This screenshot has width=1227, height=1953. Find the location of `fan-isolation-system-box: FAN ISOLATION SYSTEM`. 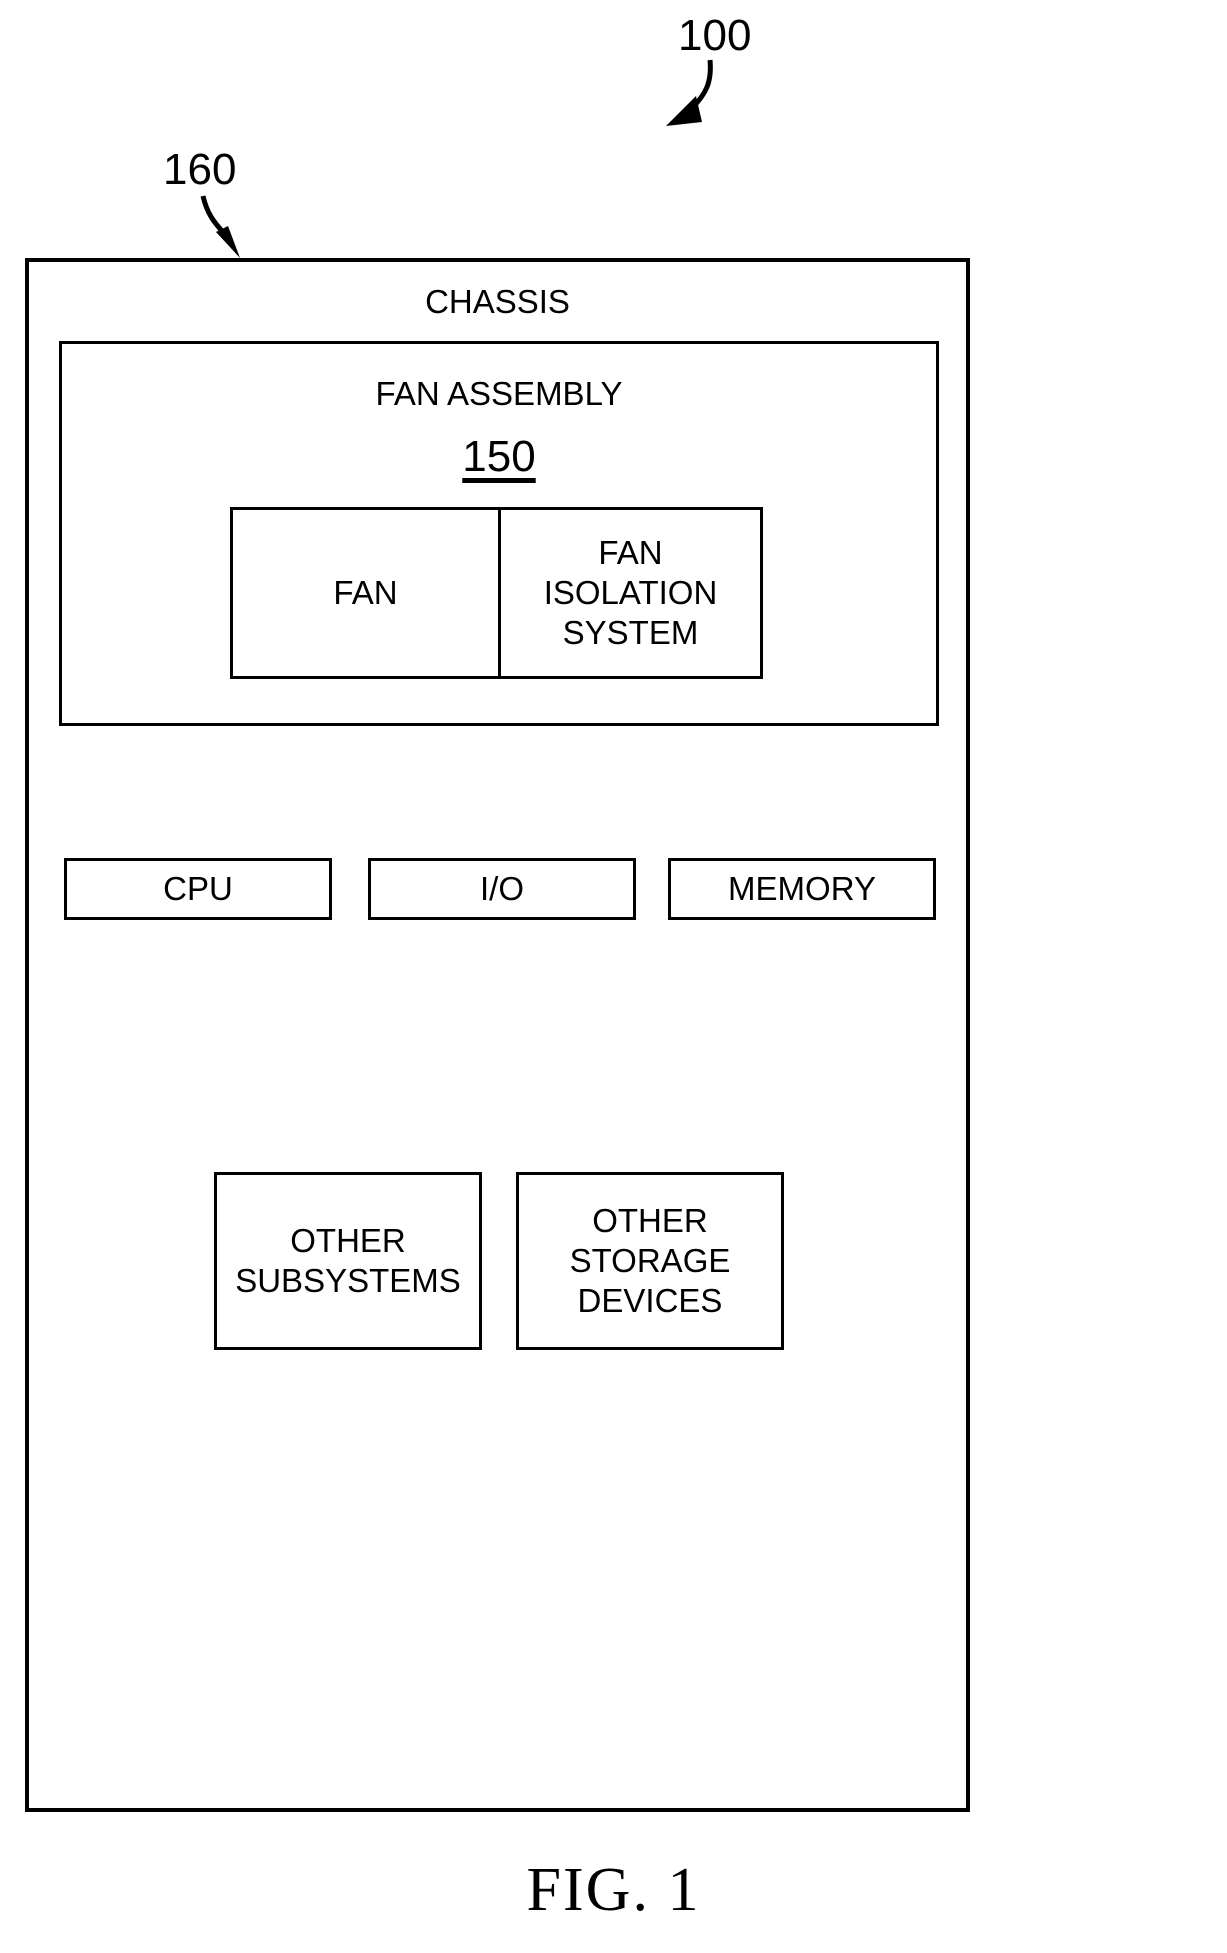

fan-isolation-system-box: FAN ISOLATION SYSTEM is located at coordinates (630, 593).